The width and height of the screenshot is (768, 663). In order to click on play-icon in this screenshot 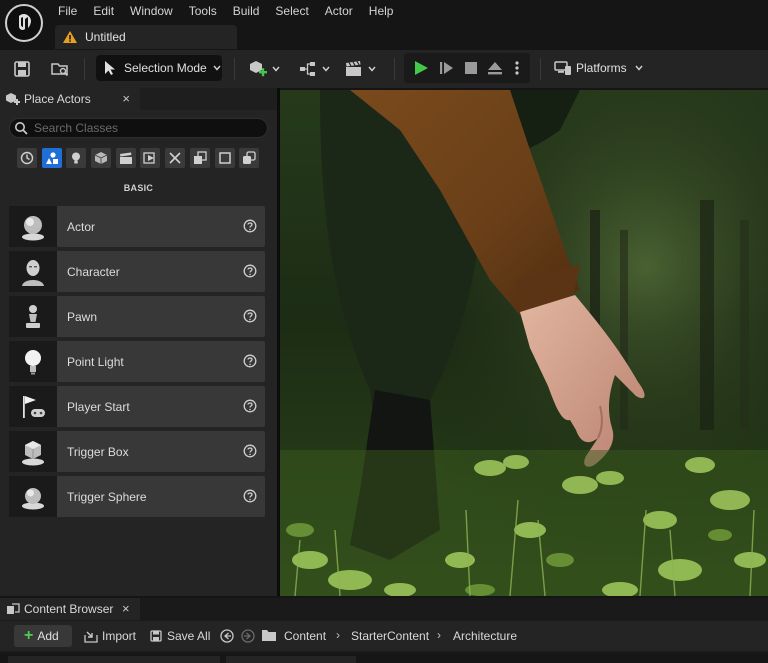, I will do `click(421, 68)`.